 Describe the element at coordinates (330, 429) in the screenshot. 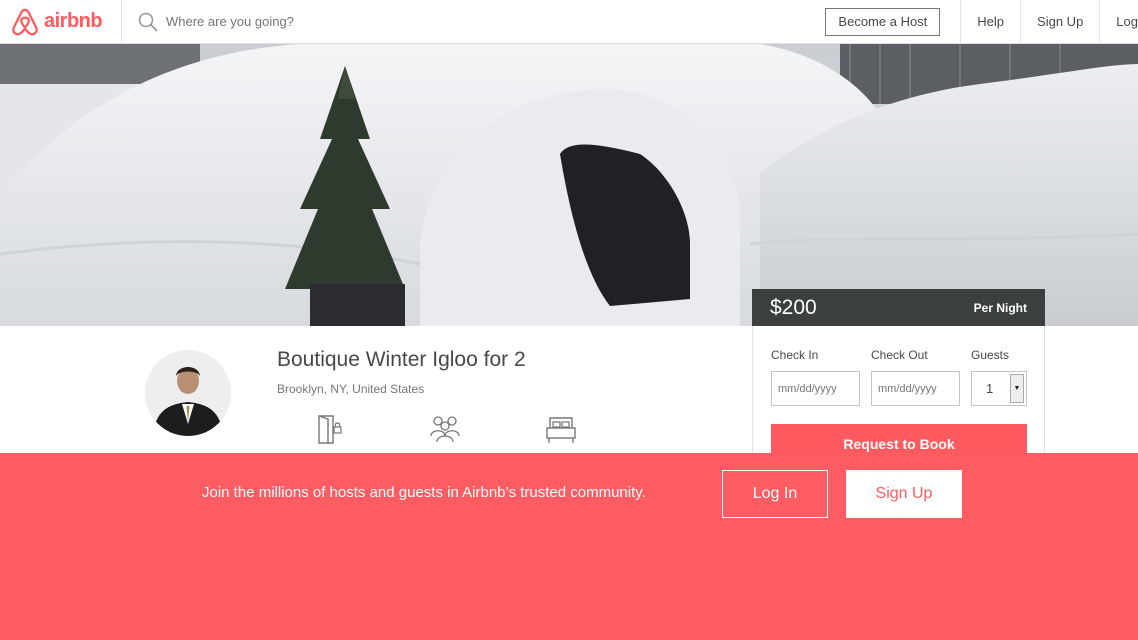

I see `door-icon` at that location.